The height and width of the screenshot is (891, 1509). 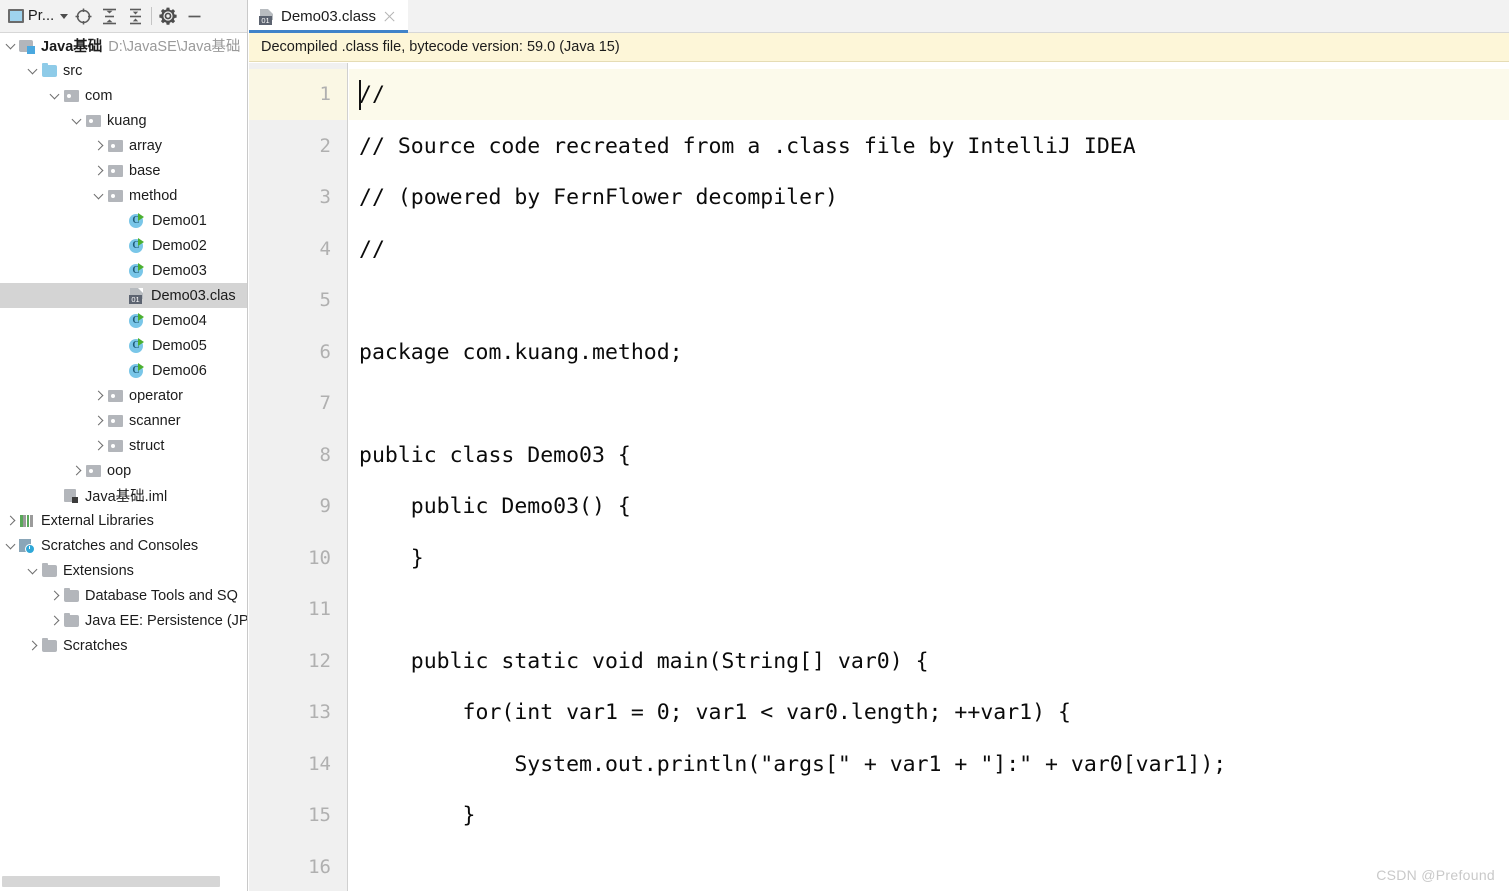 I want to click on tree-item-method: method, so click(x=123, y=195).